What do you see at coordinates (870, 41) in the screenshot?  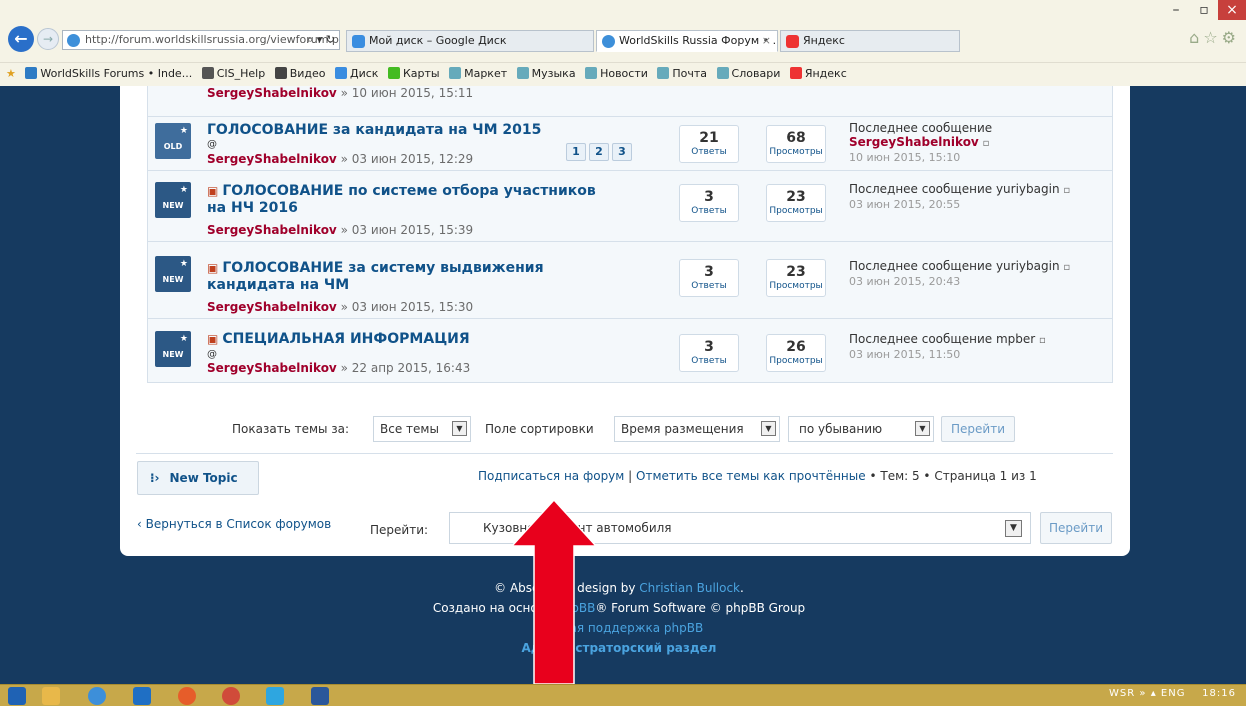 I see `tab-yandex: Яндекс` at bounding box center [870, 41].